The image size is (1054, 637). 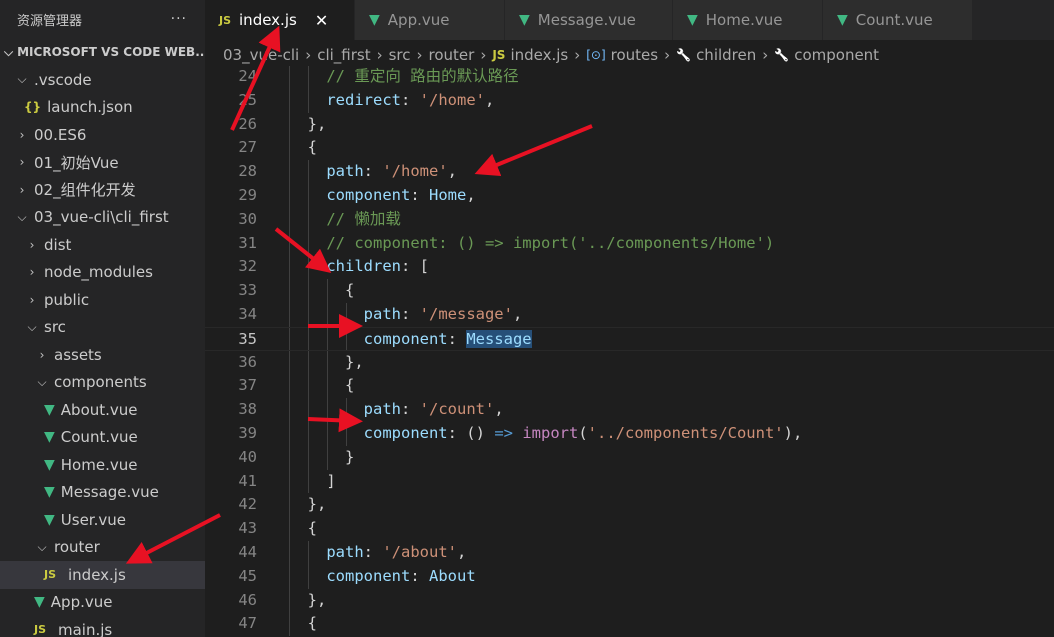 I want to click on code-line: 35 component: Message, so click(x=629, y=338).